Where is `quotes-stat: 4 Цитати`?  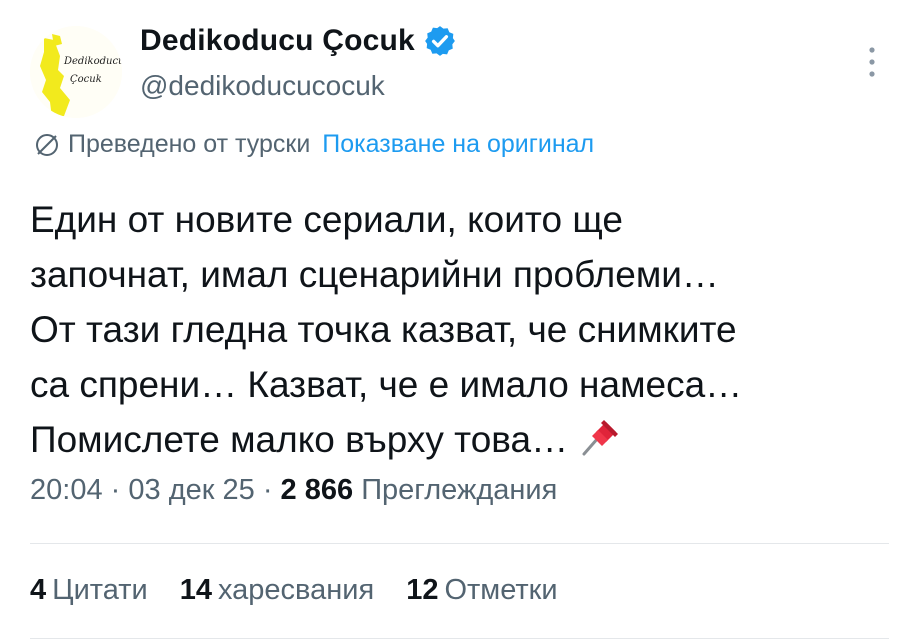
quotes-stat: 4 Цитати is located at coordinates (89, 590).